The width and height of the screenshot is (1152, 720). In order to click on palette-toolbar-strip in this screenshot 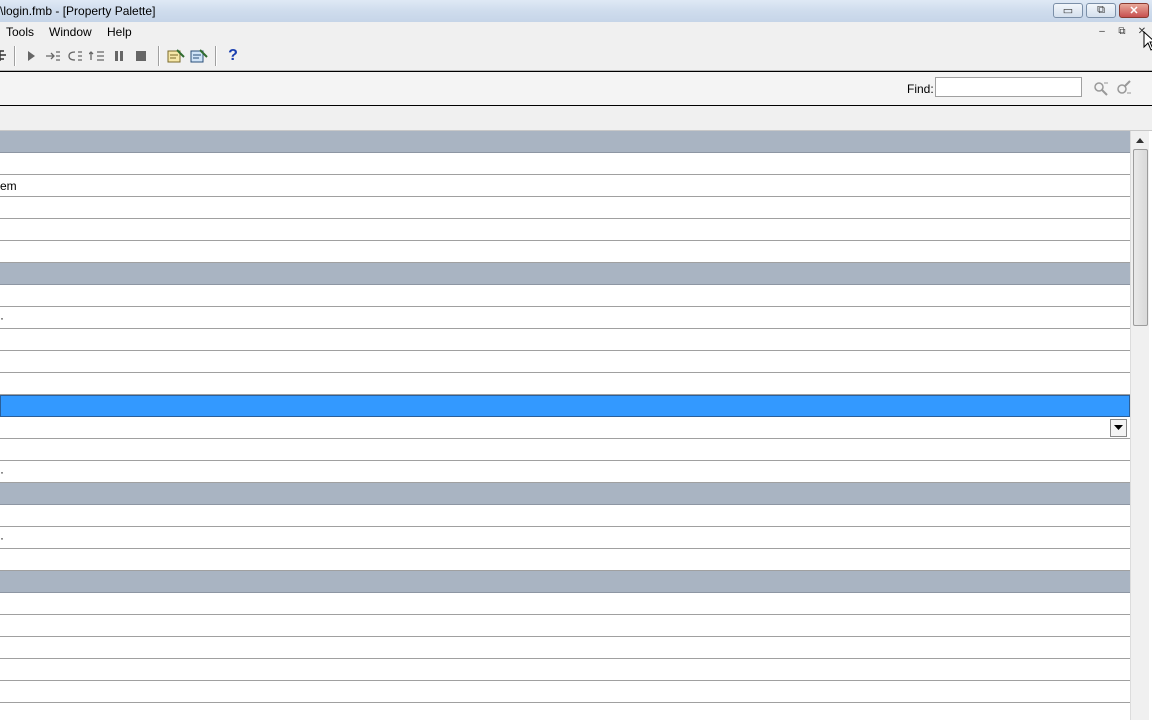, I will do `click(576, 118)`.